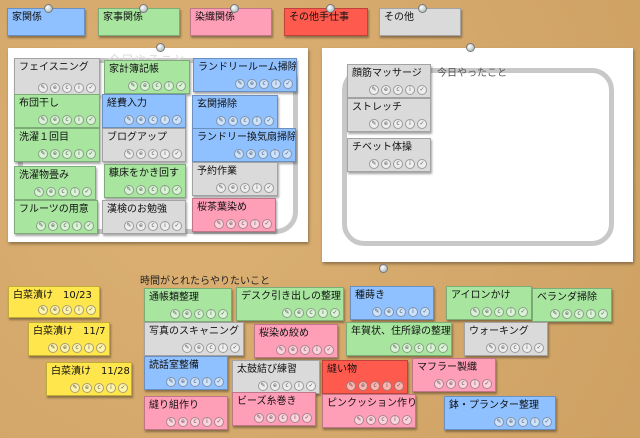 This screenshot has height=438, width=640. I want to click on todo-note: ランドリールーム掃除 ✎ e c i ✓, so click(245, 75).